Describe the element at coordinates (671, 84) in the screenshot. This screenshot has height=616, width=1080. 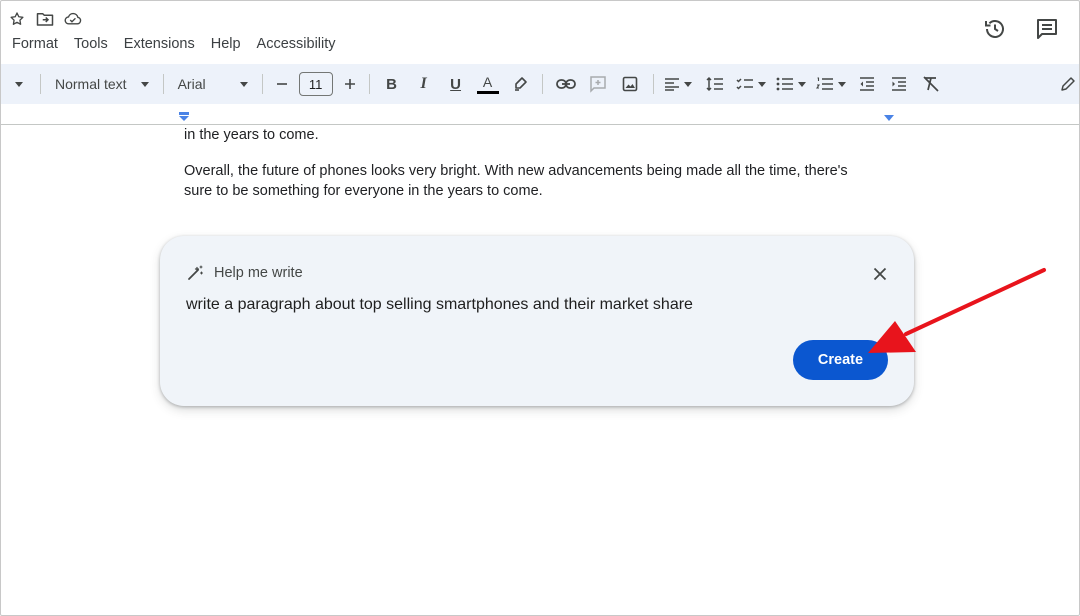
I see `align-left-icon` at that location.